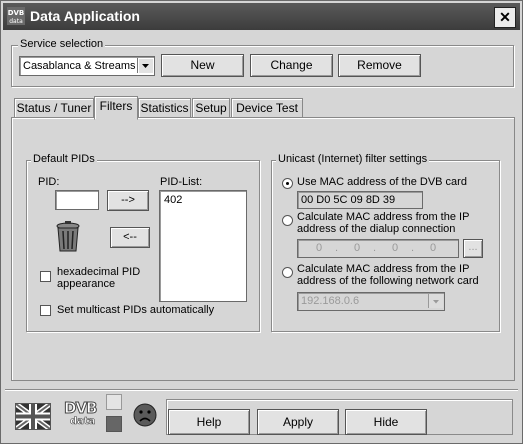 The image size is (523, 444). What do you see at coordinates (128, 200) in the screenshot?
I see `add-pid-button: -->` at bounding box center [128, 200].